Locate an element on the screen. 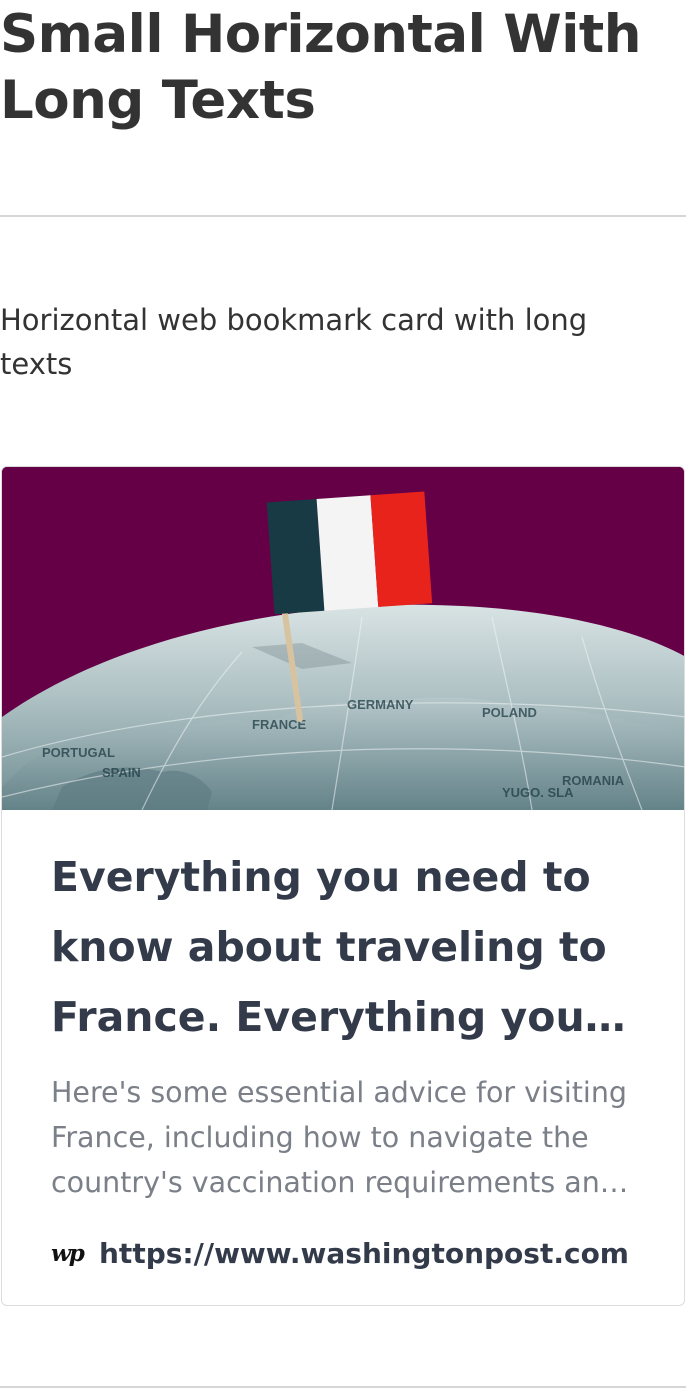  svg-text: YUGO. SLA is located at coordinates (538, 792).